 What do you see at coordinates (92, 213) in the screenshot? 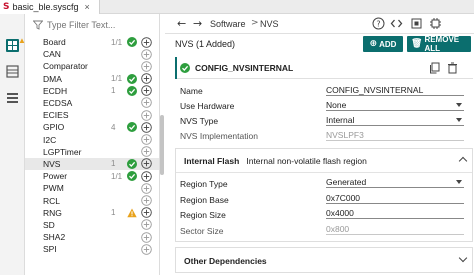
I see `module-row-rng: RNG 1` at bounding box center [92, 213].